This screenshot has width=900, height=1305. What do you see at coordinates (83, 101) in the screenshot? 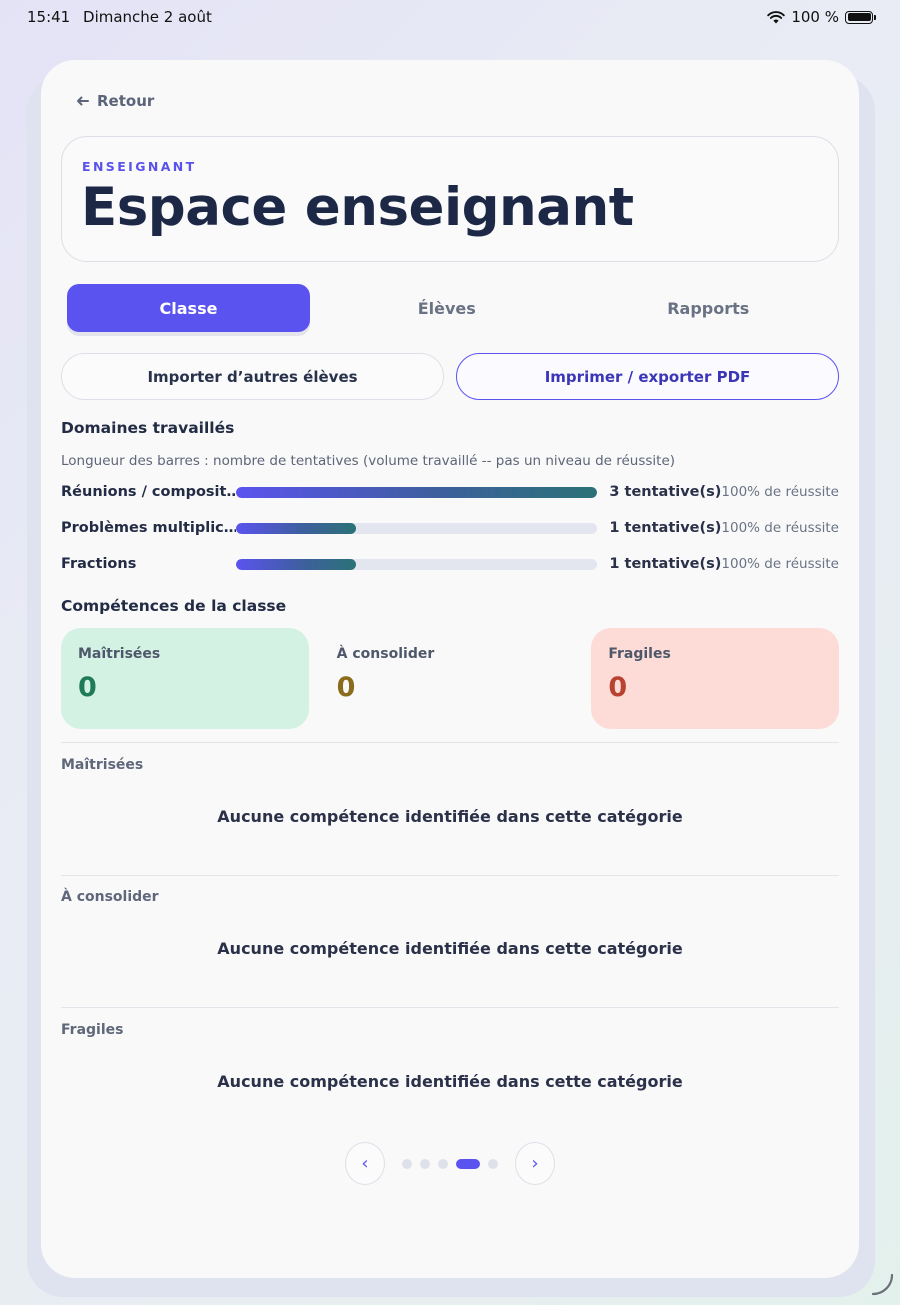
I see `arrow-left-icon` at bounding box center [83, 101].